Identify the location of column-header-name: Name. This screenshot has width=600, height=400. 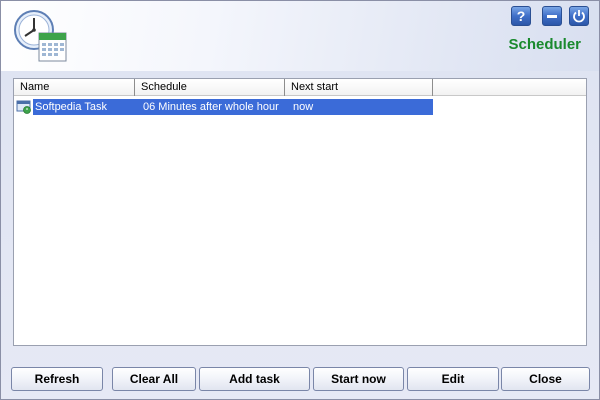
(74, 87).